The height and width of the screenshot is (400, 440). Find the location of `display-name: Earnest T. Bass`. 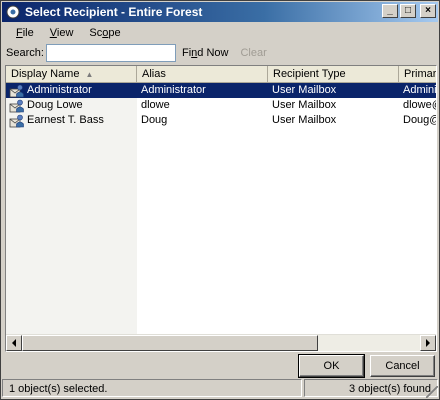

display-name: Earnest T. Bass is located at coordinates (65, 120).